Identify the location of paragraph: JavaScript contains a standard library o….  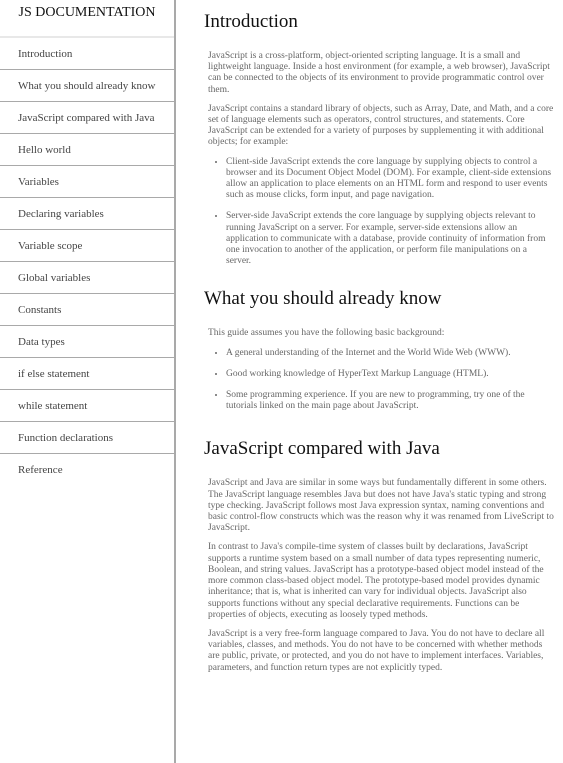
(381, 125).